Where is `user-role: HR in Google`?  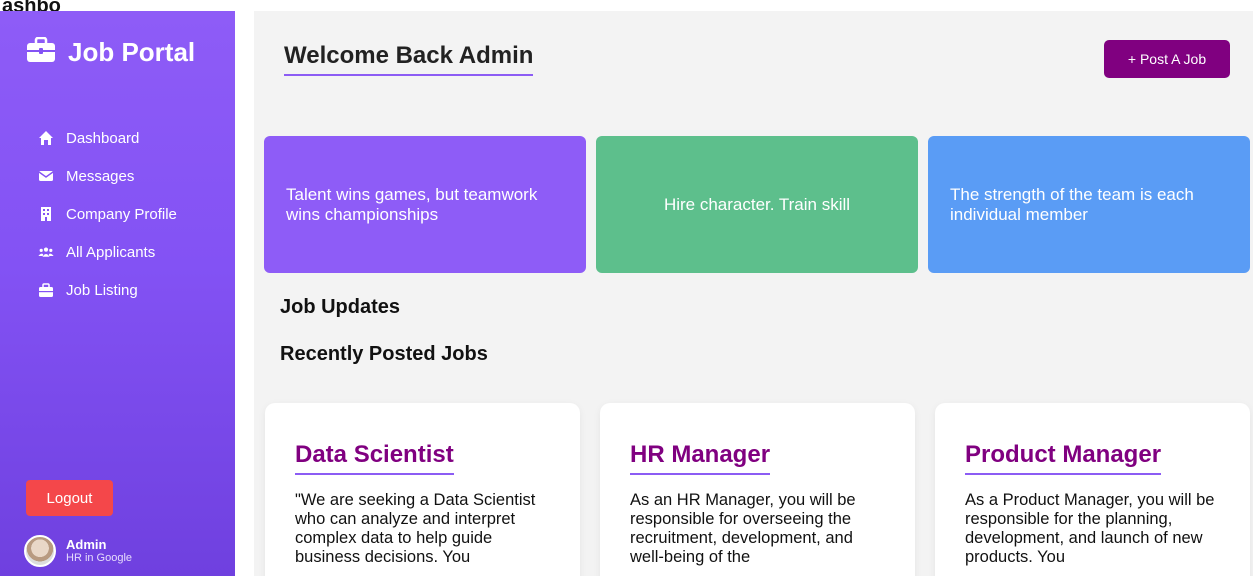
user-role: HR in Google is located at coordinates (99, 557).